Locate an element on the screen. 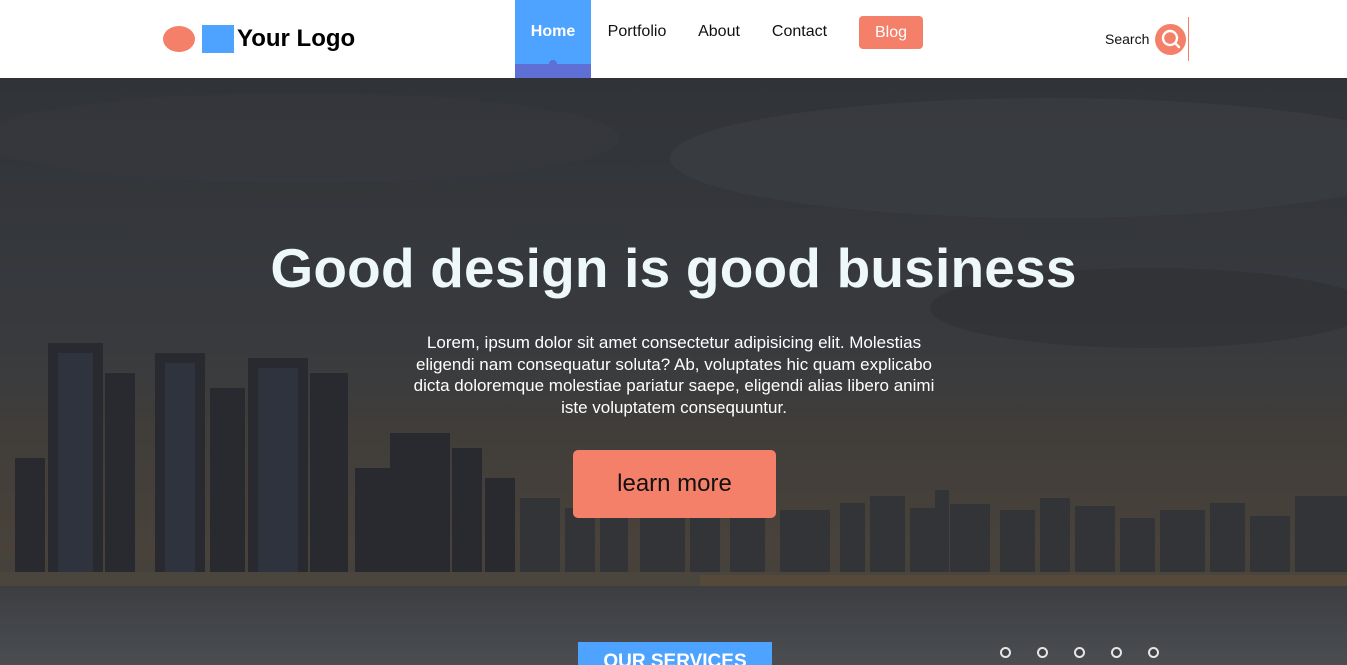  nav-item-home: Home is located at coordinates (553, 39).